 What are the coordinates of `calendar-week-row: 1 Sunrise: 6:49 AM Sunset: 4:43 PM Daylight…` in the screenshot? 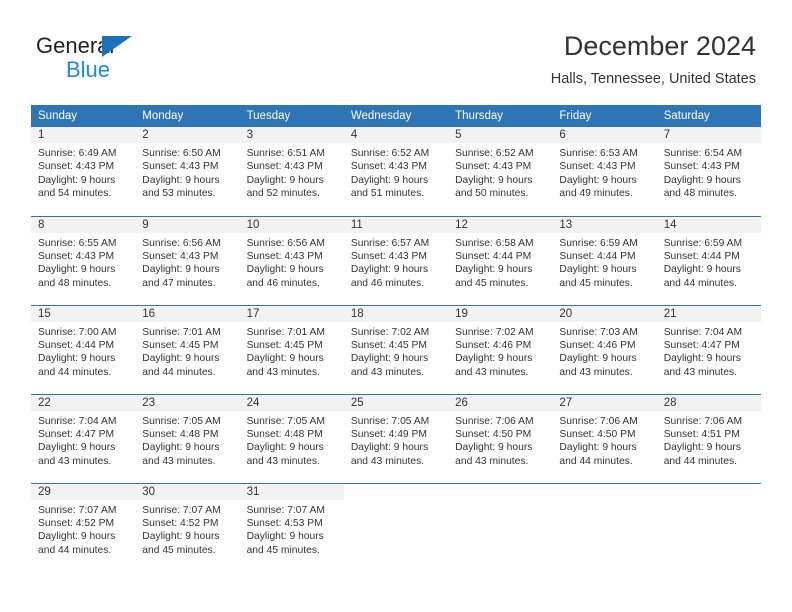 It's located at (396, 171).